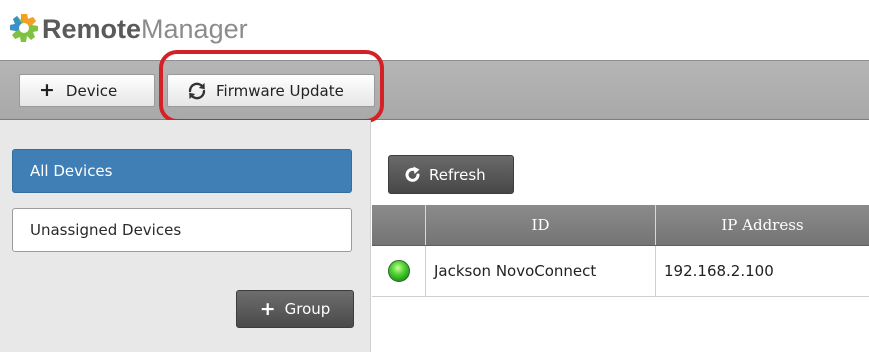  I want to click on app-brand: RemoteManager, so click(145, 29).